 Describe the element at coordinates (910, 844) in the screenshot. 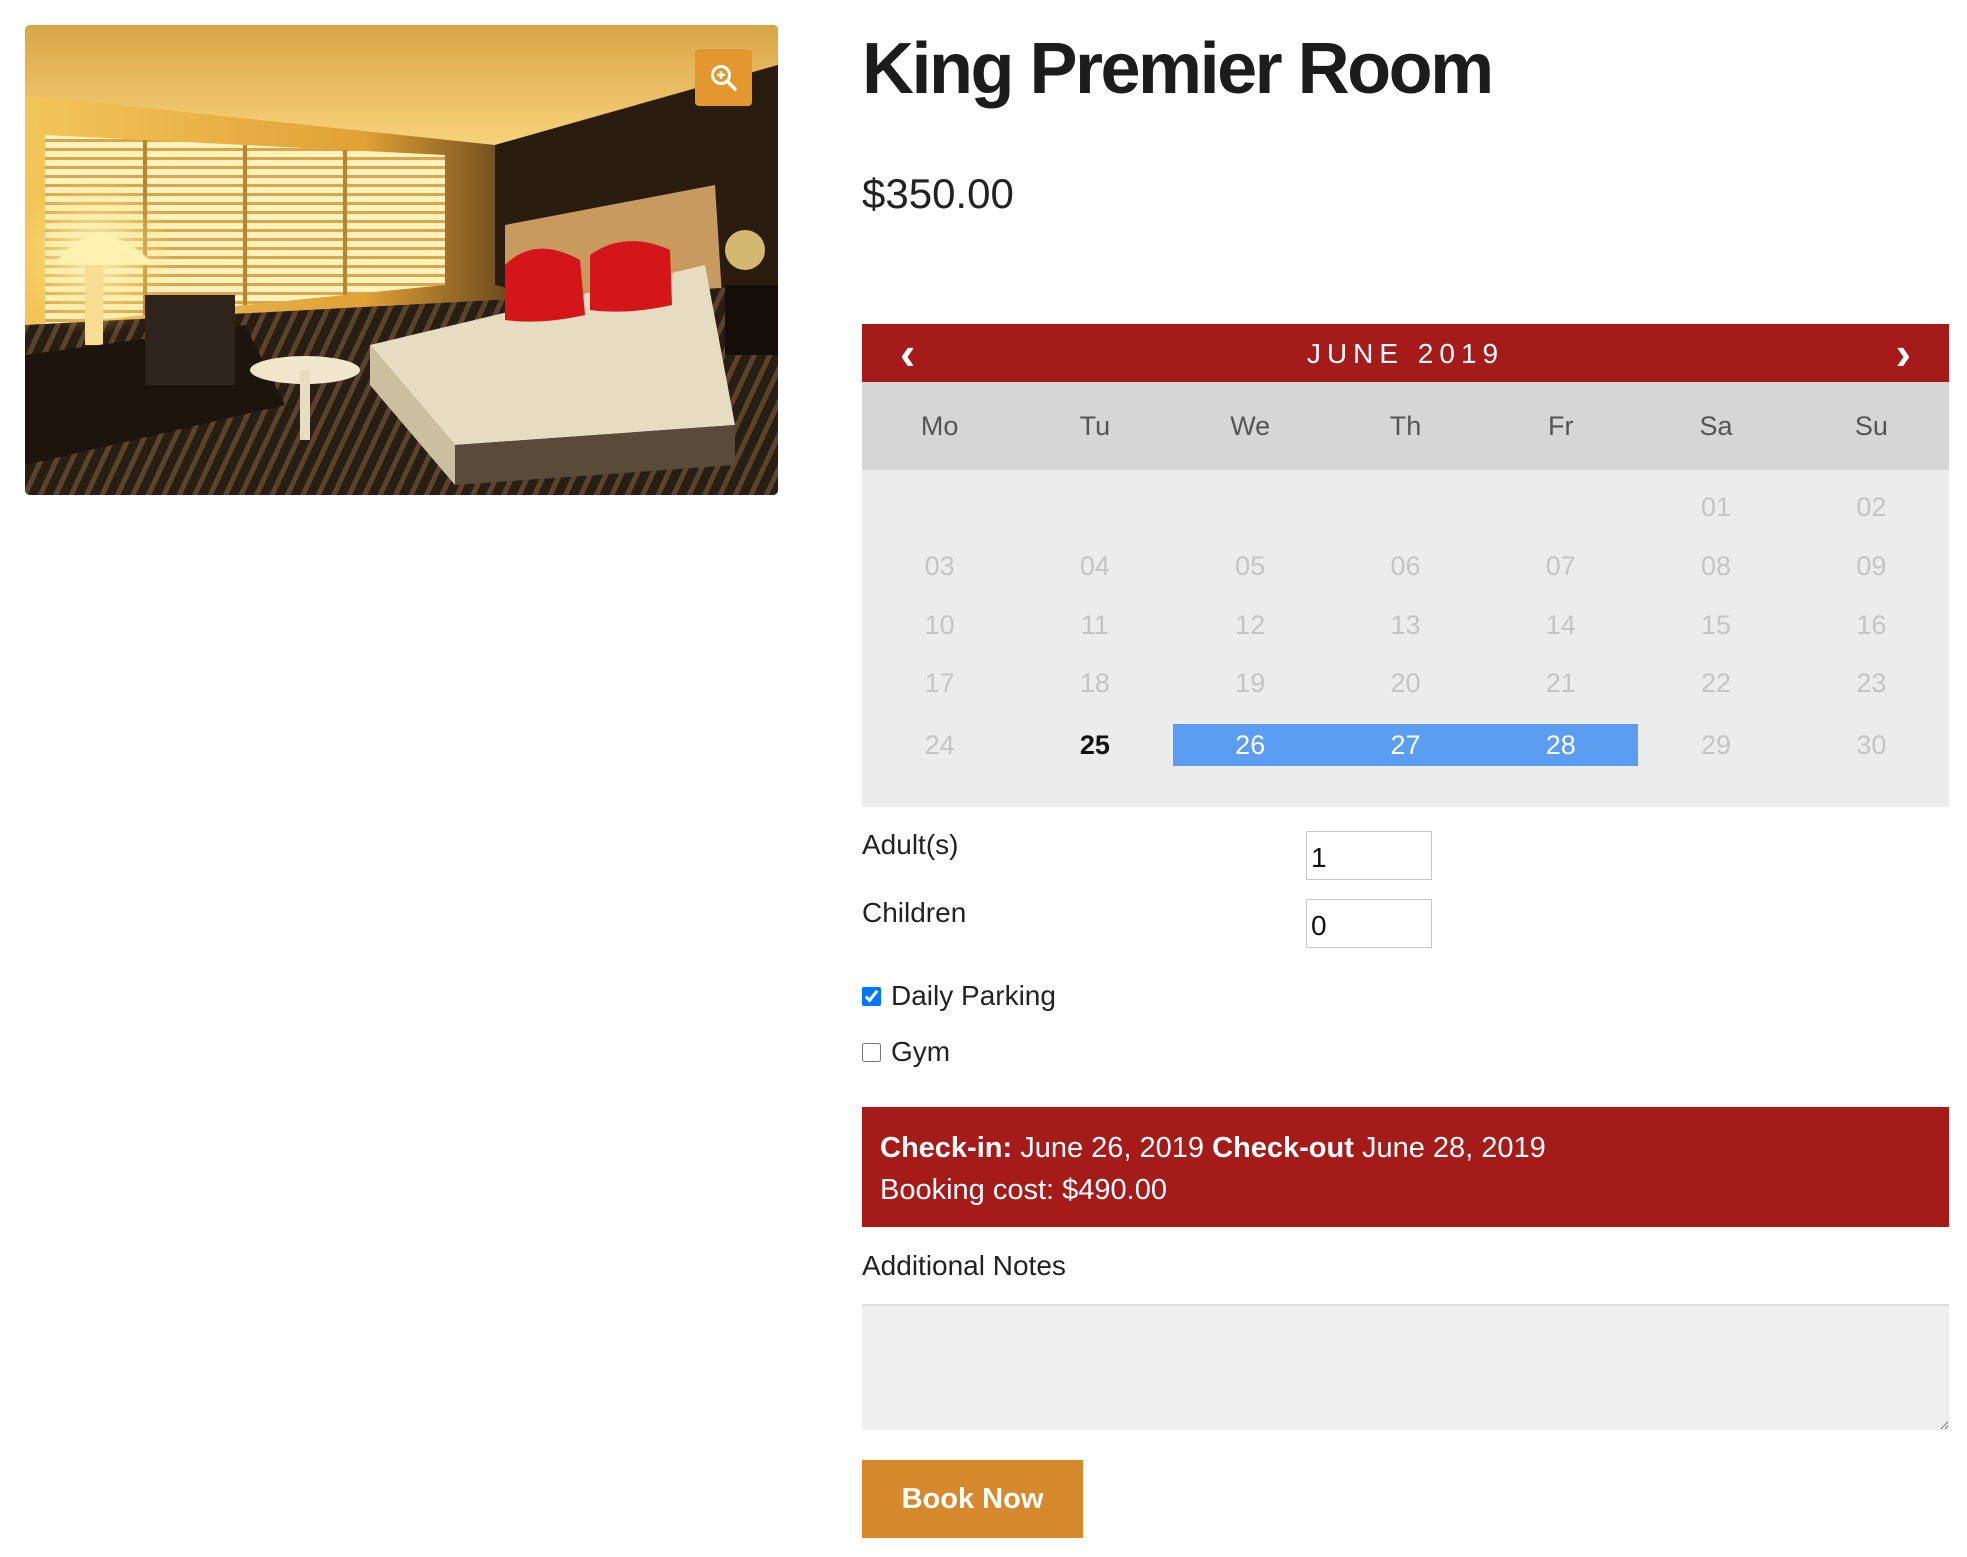

I see `adults-label: Adult(s)` at that location.